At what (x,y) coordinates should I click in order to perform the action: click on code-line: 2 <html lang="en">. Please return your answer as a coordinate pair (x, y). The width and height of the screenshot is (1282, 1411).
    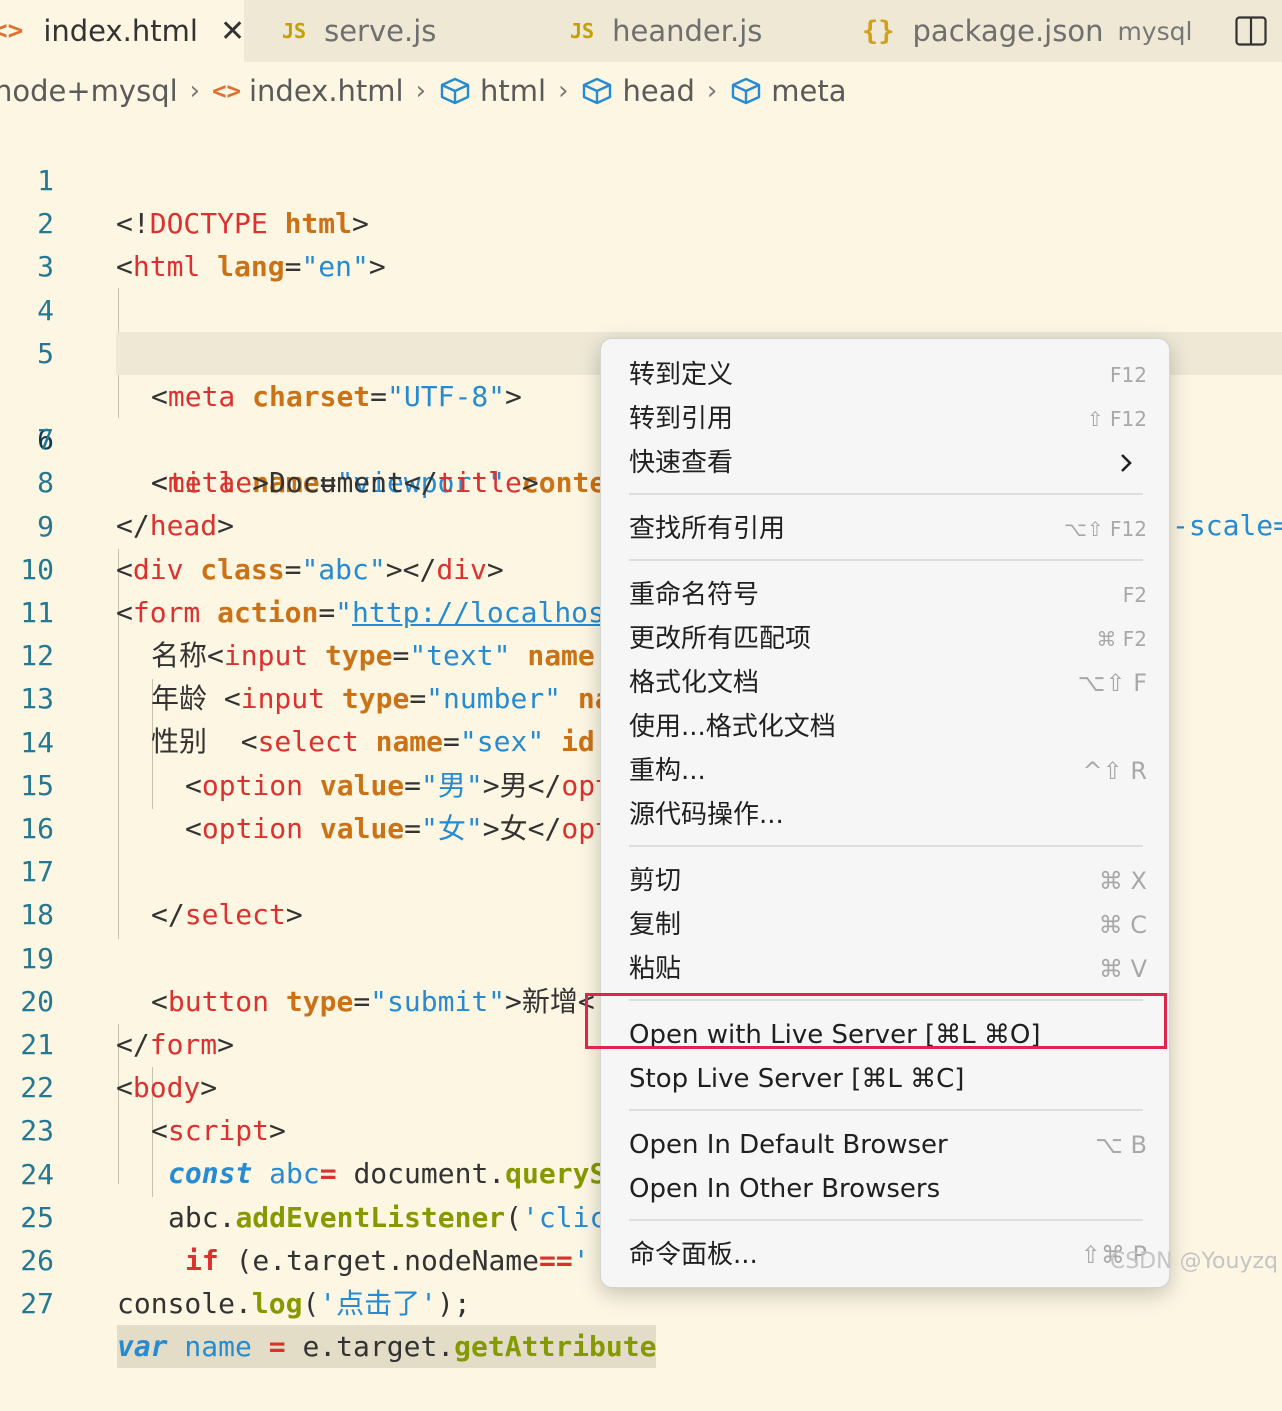
    Looking at the image, I should click on (641, 221).